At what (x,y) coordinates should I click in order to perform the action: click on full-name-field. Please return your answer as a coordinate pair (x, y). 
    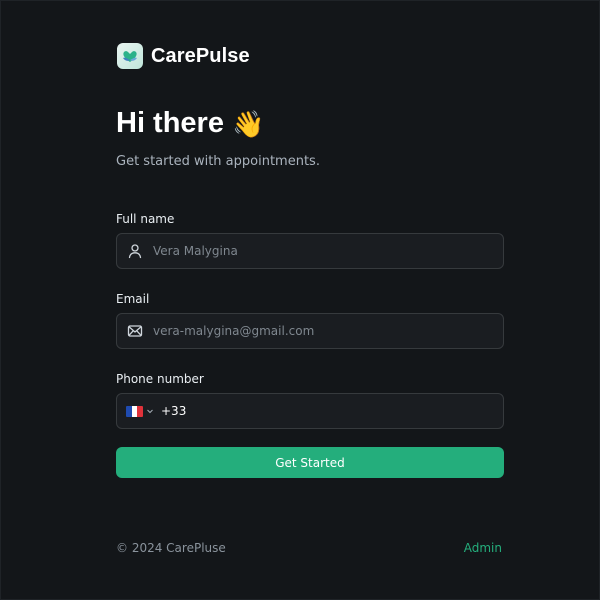
    Looking at the image, I should click on (310, 251).